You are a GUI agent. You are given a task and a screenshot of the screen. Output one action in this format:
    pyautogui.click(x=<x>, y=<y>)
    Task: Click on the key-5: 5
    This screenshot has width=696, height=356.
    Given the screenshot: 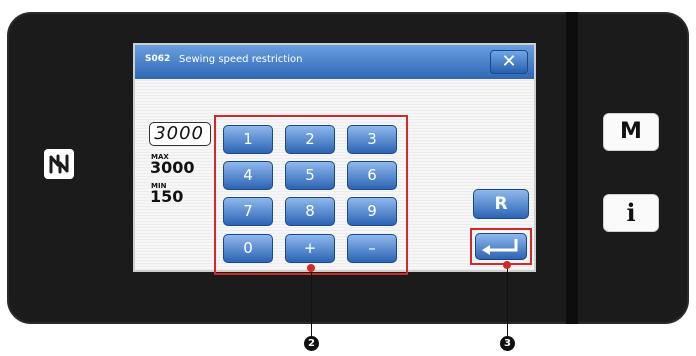 What is the action you would take?
    pyautogui.click(x=310, y=175)
    